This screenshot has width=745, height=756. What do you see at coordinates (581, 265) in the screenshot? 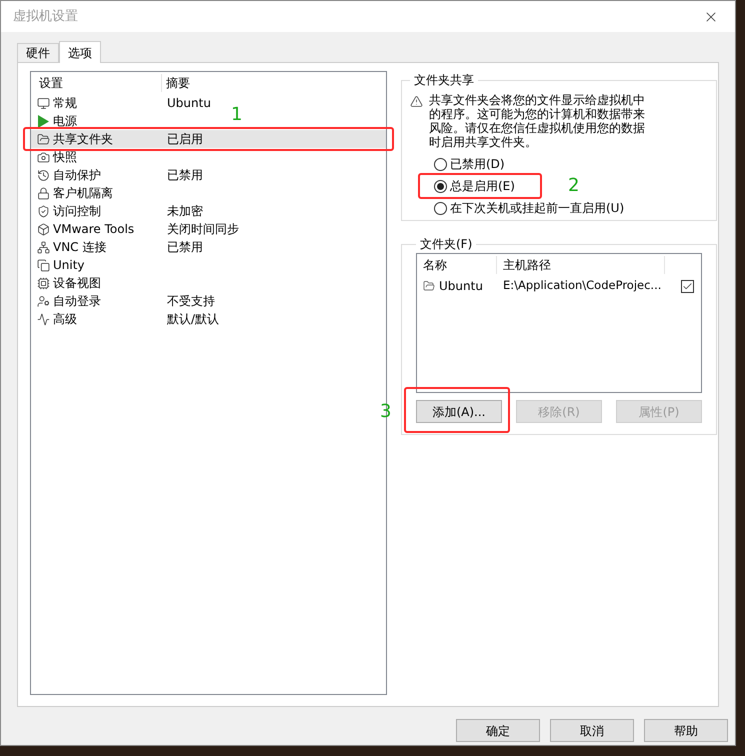
I see `column-header: 主机路径` at bounding box center [581, 265].